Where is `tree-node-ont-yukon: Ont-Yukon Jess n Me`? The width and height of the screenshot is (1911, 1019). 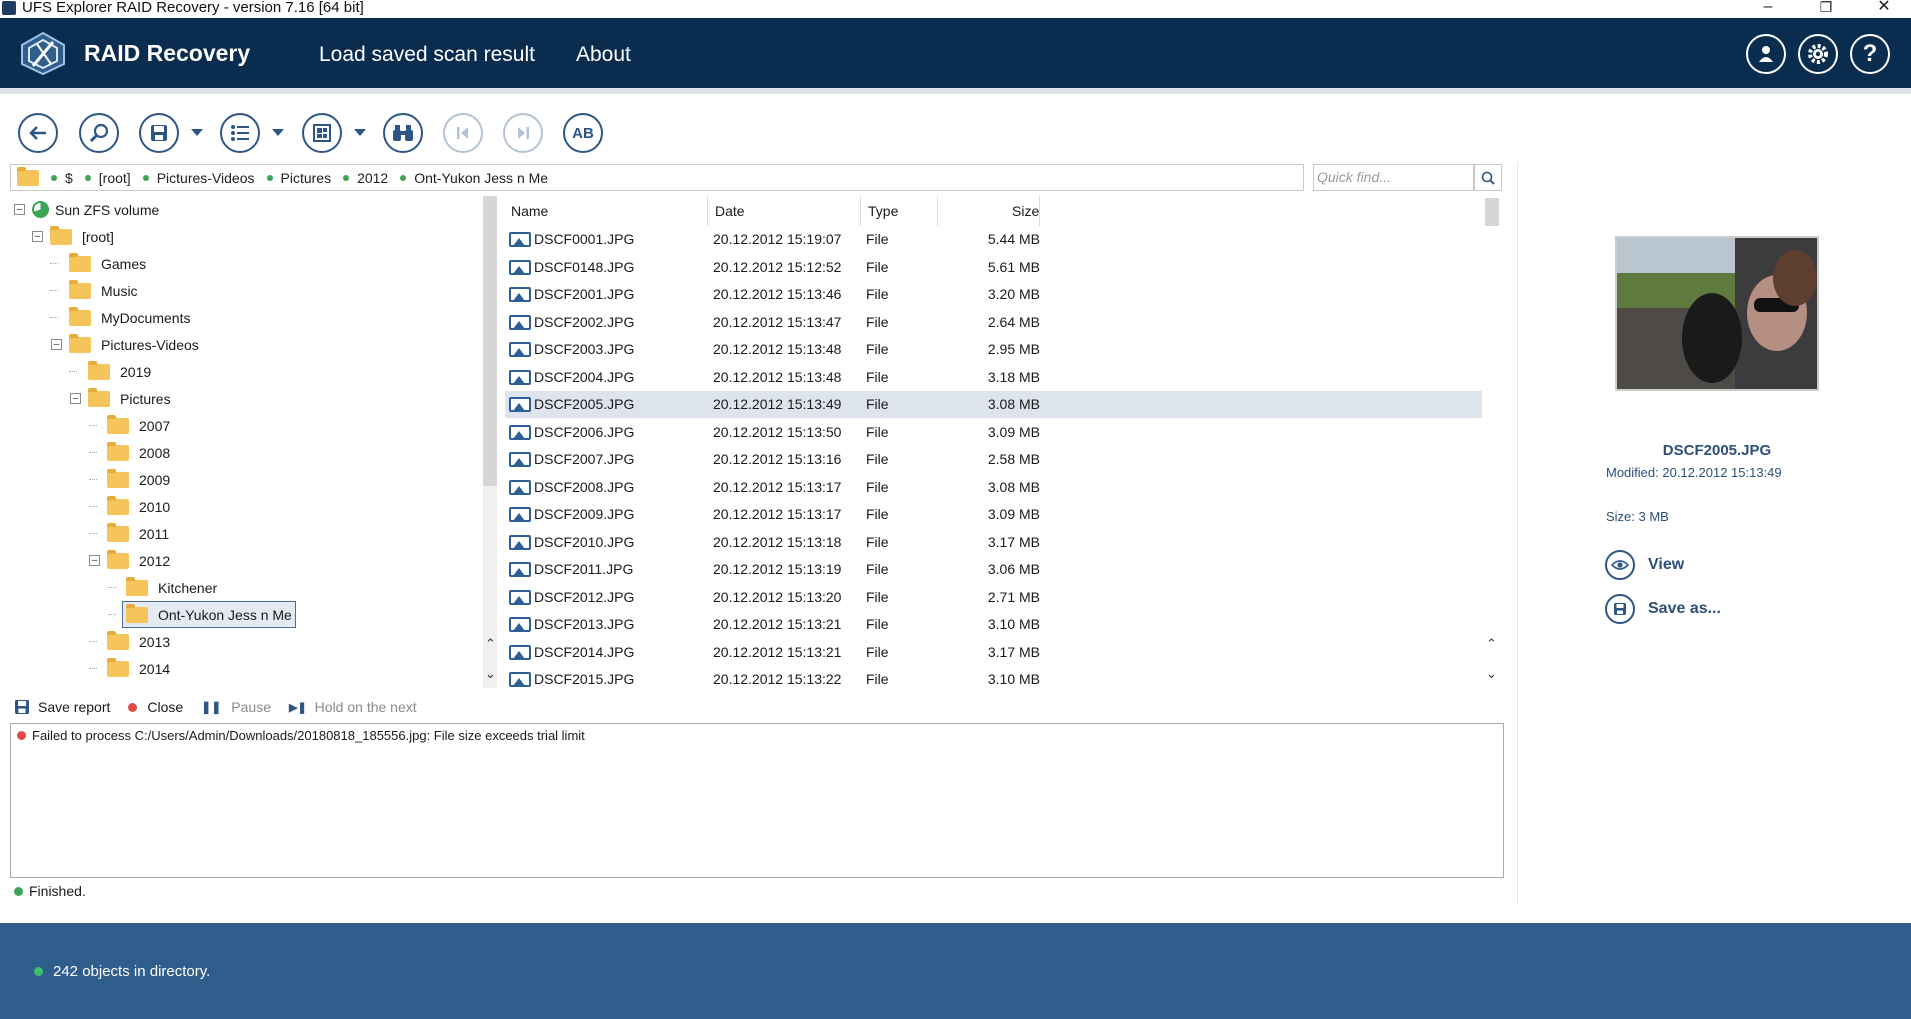 tree-node-ont-yukon: Ont-Yukon Jess n Me is located at coordinates (209, 614).